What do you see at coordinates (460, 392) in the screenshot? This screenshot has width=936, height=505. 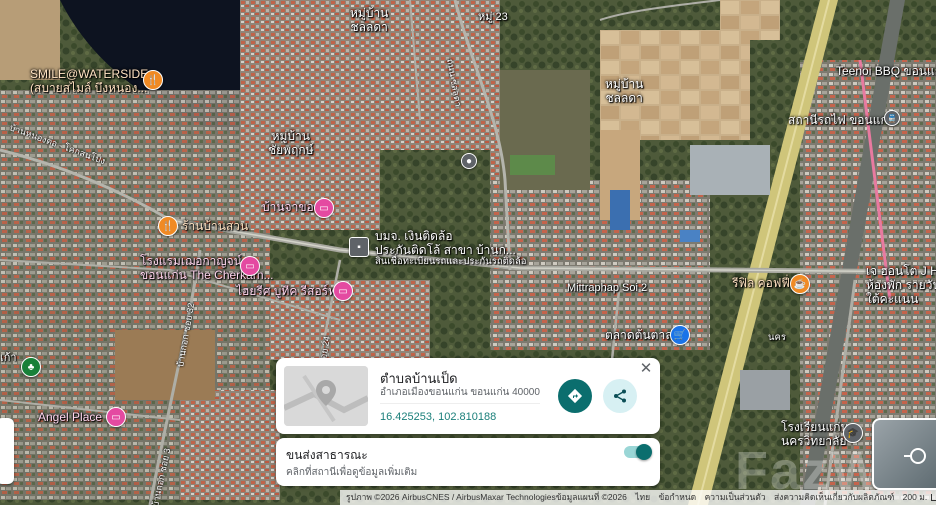 I see `place-address: อำเภอเมืองขอนแก่น ขอนแก่น 40000` at bounding box center [460, 392].